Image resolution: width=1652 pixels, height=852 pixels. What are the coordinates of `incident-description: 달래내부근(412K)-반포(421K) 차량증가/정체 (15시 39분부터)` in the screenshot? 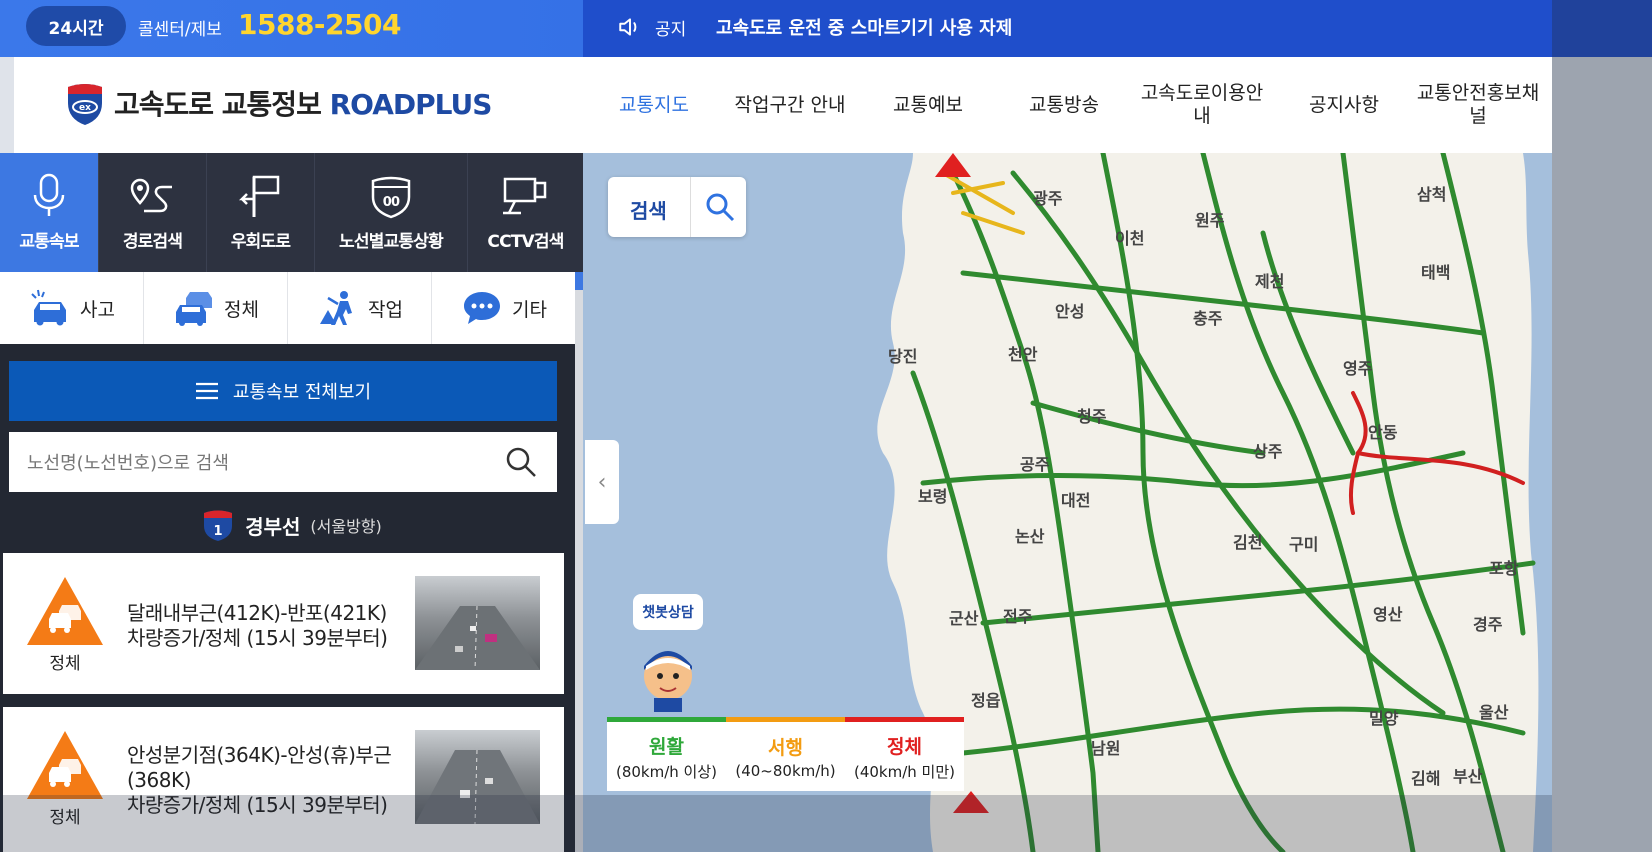 It's located at (262, 626).